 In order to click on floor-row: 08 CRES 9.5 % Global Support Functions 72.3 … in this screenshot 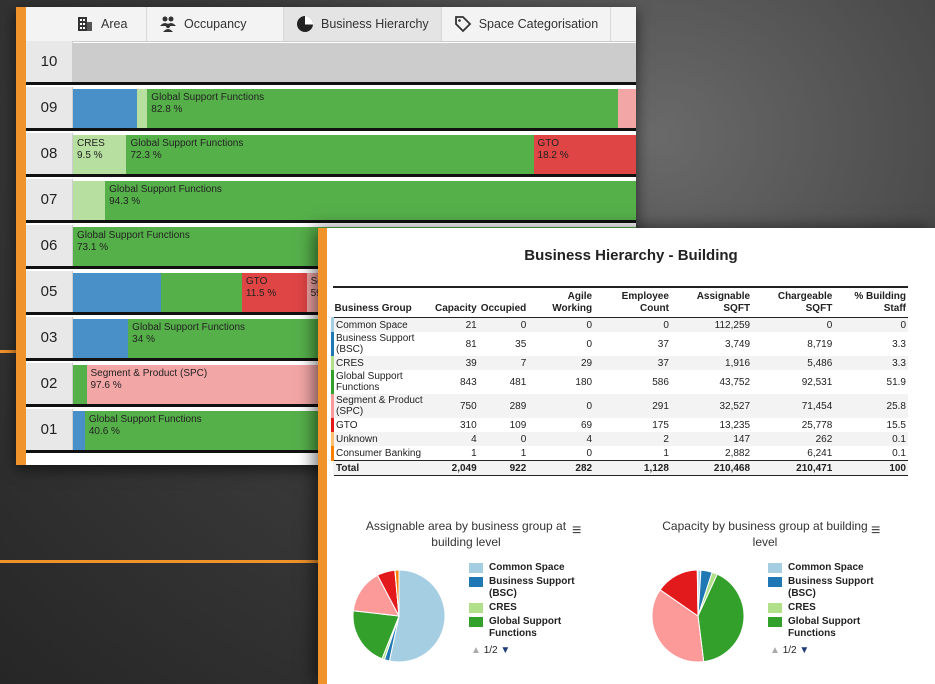, I will do `click(331, 155)`.